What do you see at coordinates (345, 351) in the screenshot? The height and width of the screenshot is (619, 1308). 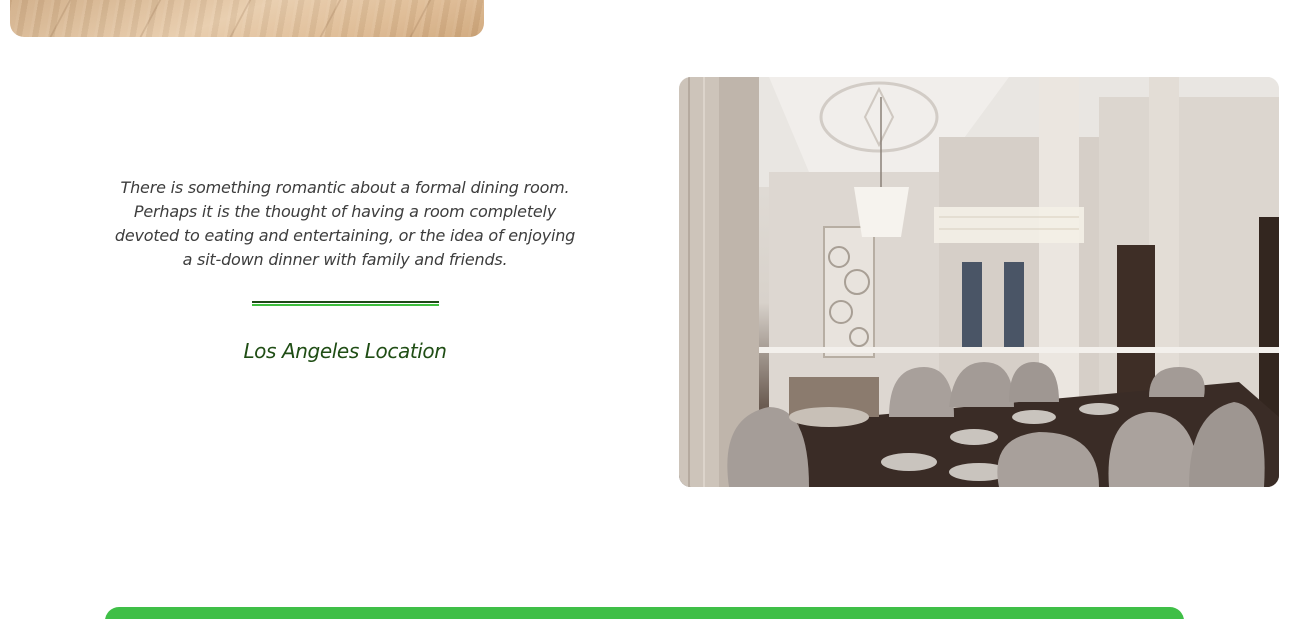 I see `location-title: Los Angeles Location` at bounding box center [345, 351].